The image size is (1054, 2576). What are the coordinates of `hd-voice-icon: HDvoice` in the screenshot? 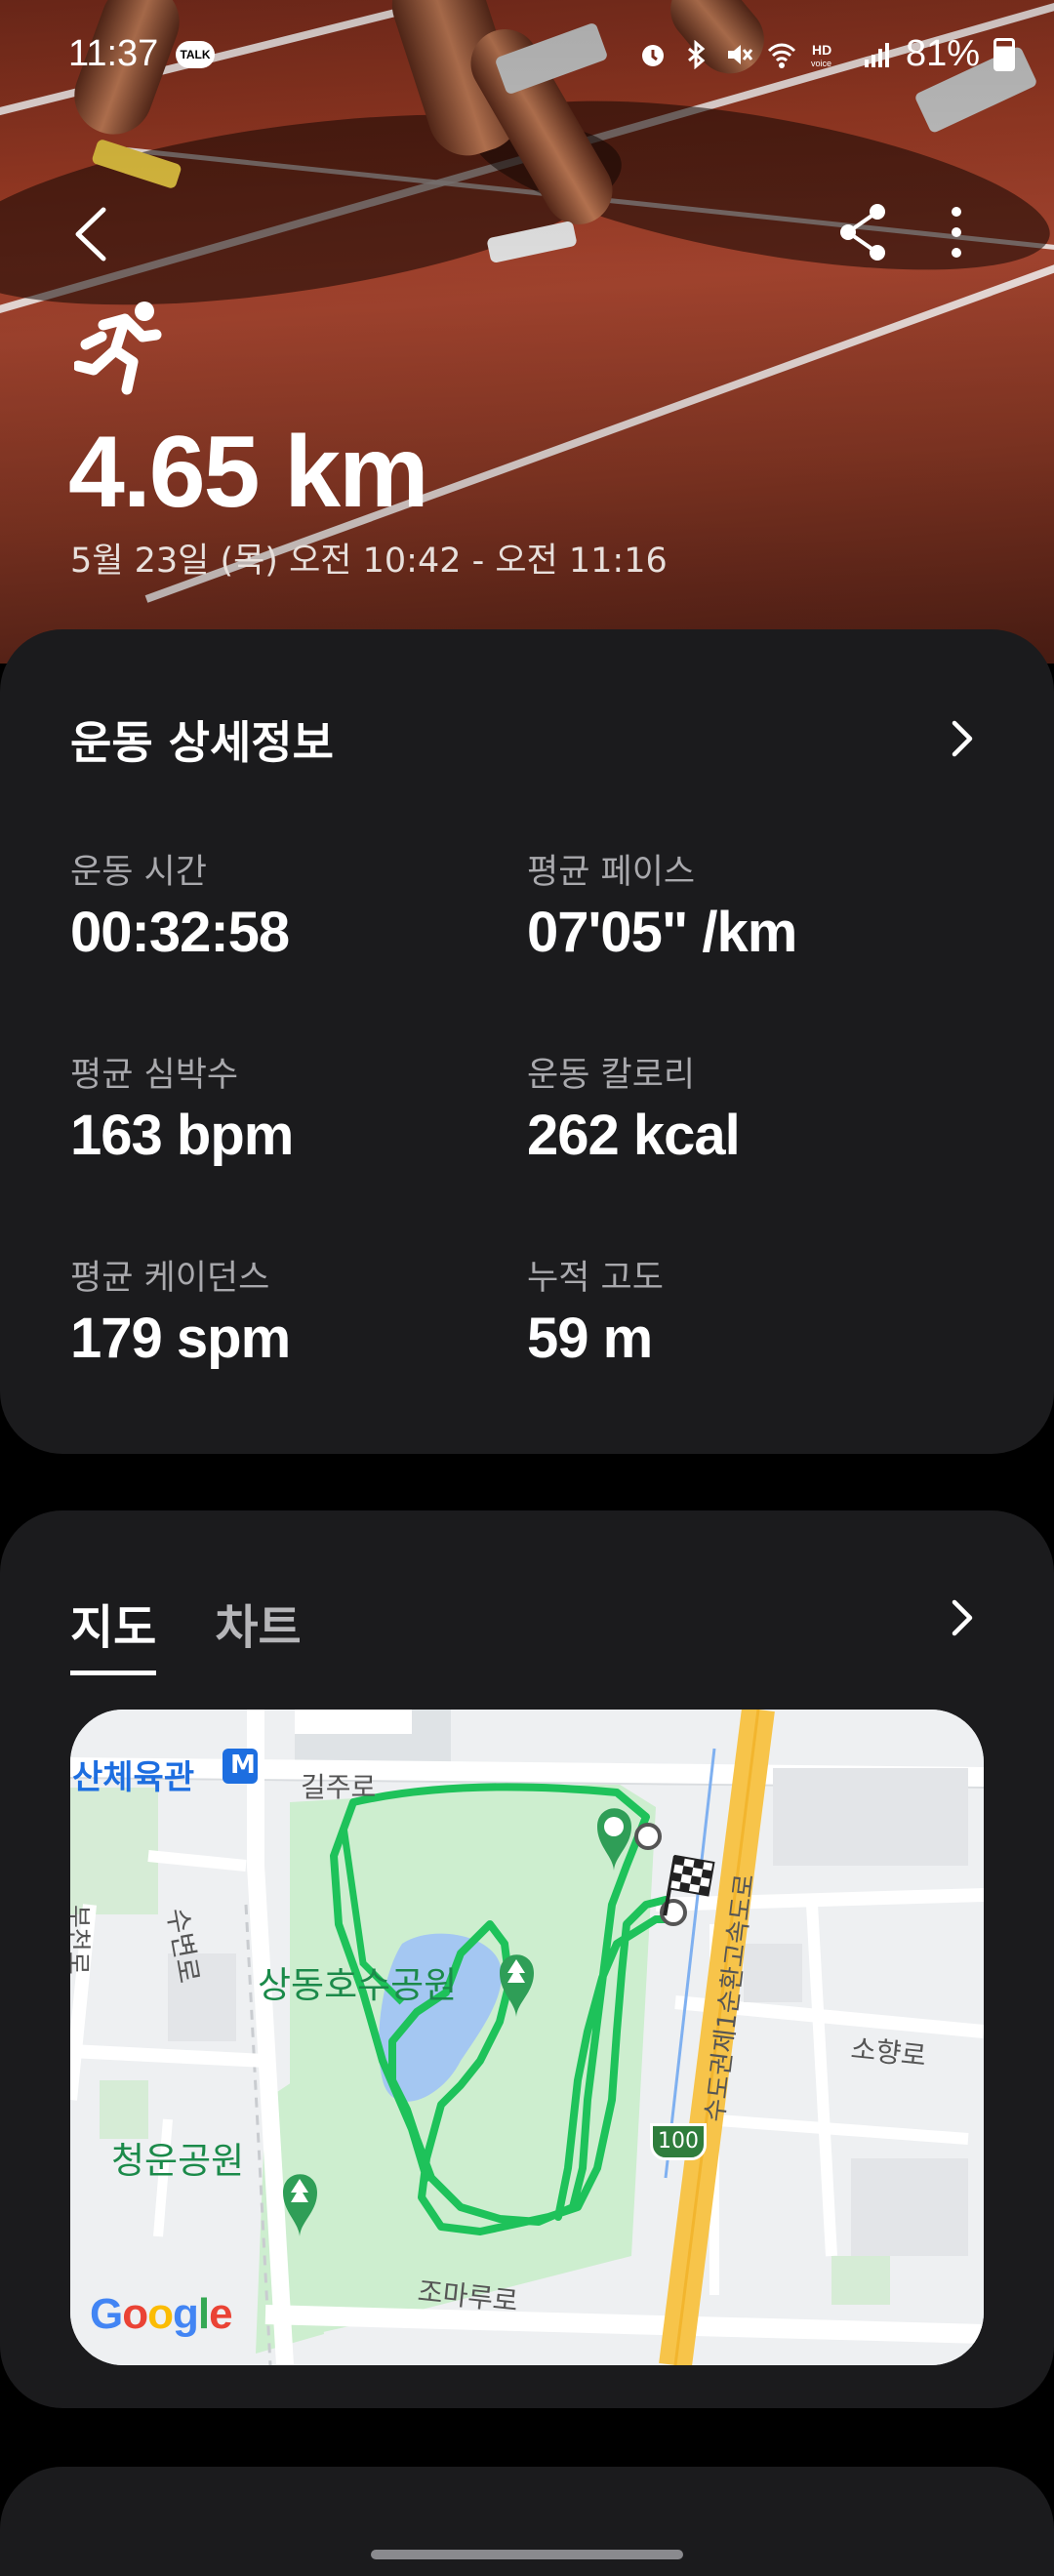 It's located at (821, 55).